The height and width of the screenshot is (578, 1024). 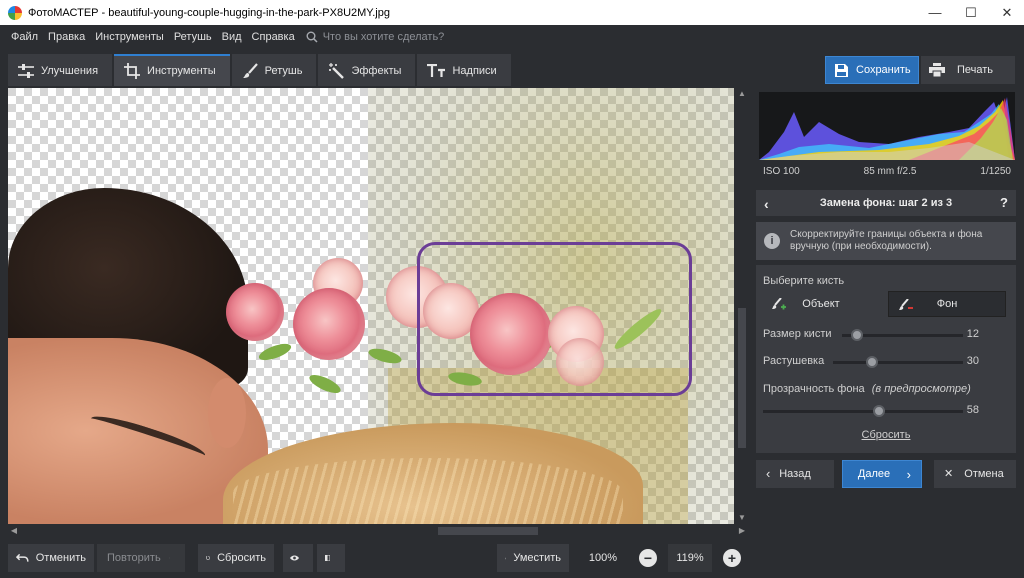 I want to click on vertical-scrollbar: ▲ ▼, so click(x=742, y=306).